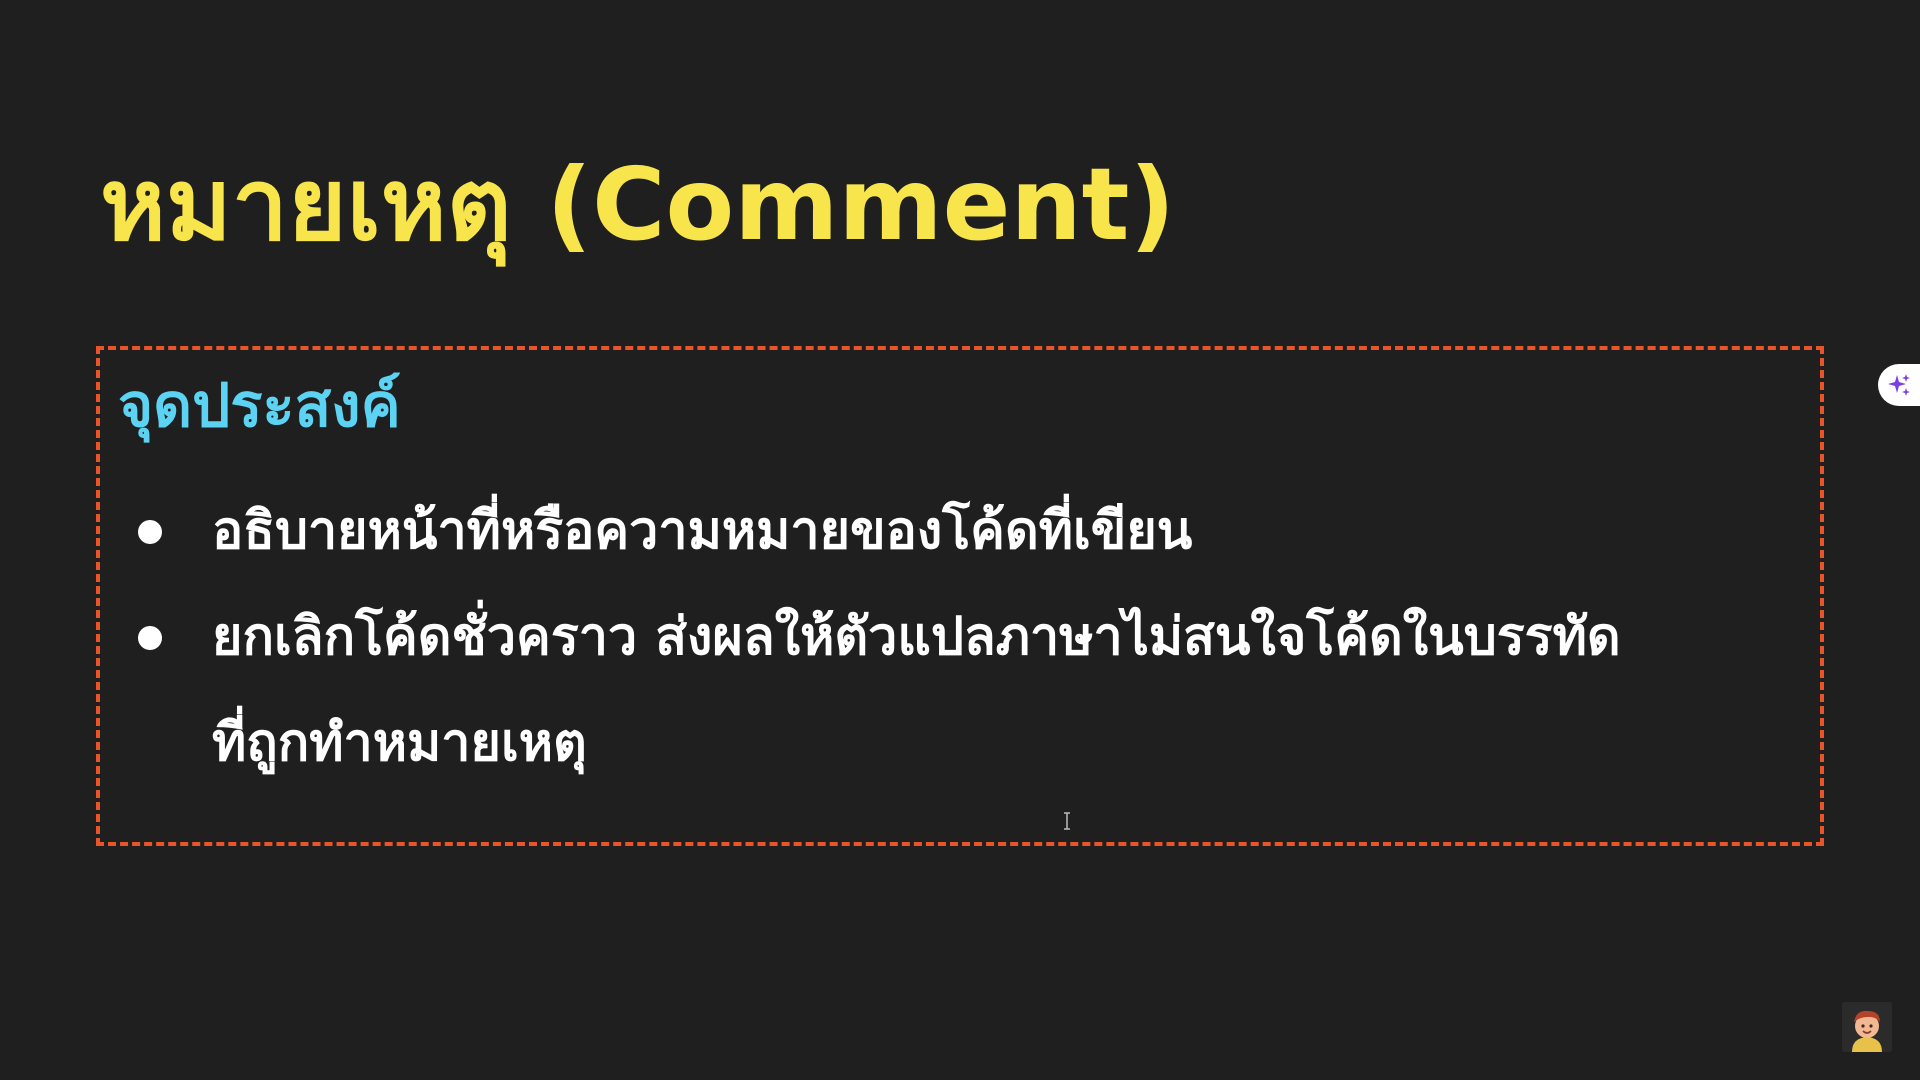  I want to click on cartoon-avatar-icon, so click(1867, 1027).